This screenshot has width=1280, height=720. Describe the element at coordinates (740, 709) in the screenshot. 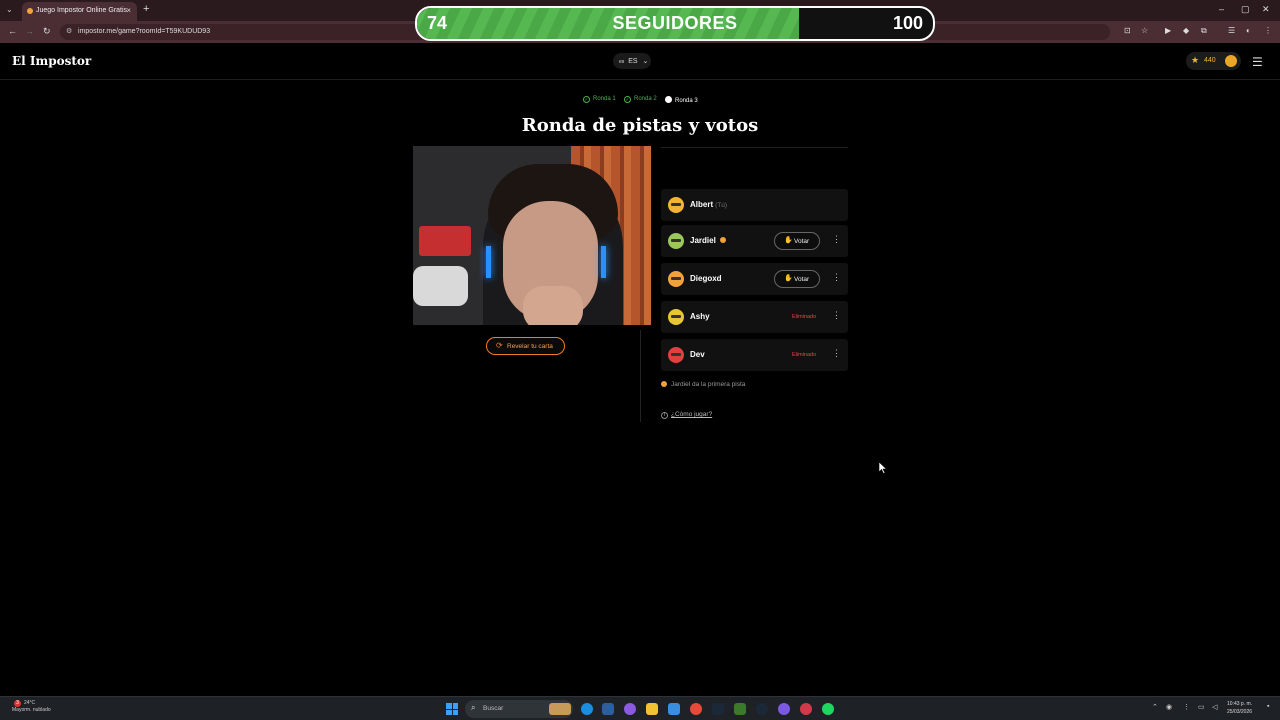

I see `minecraft-icon` at that location.